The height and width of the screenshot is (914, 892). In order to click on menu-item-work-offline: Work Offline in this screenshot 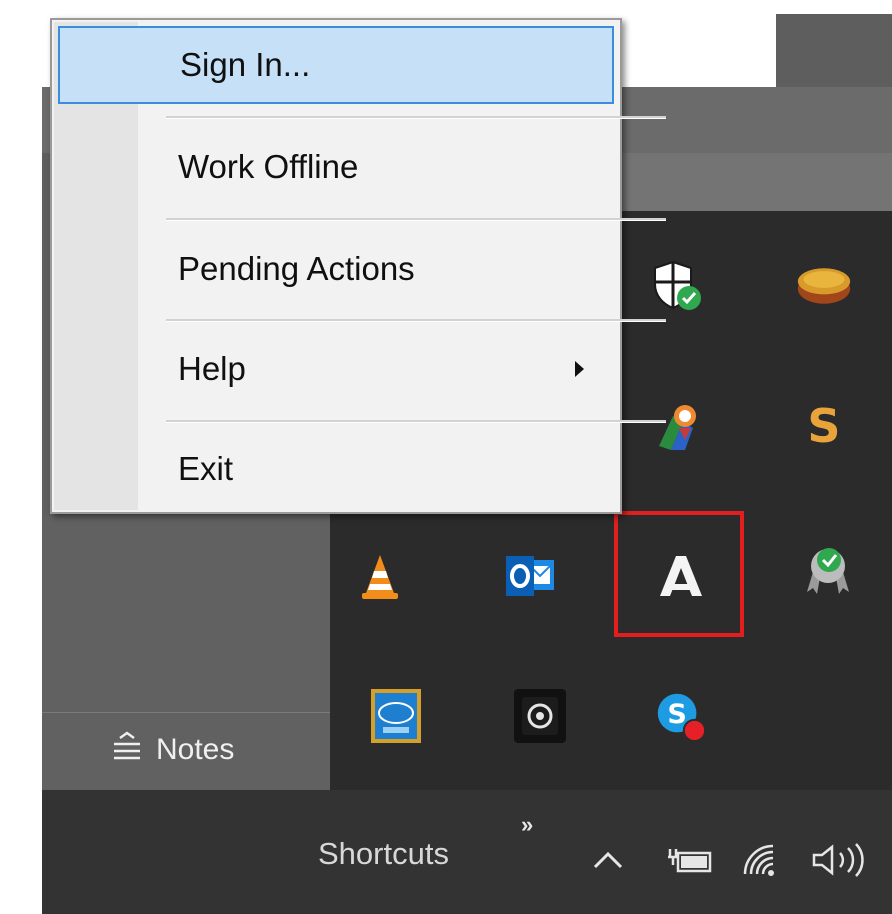, I will do `click(336, 167)`.